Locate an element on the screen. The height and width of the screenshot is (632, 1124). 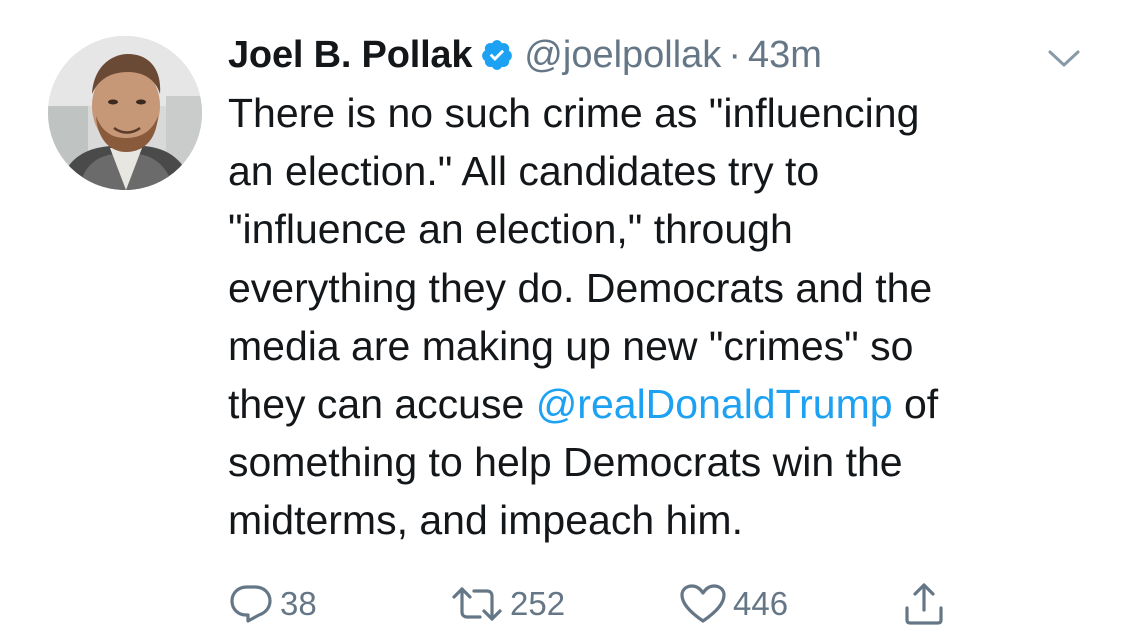
reply-count: 38 is located at coordinates (298, 603).